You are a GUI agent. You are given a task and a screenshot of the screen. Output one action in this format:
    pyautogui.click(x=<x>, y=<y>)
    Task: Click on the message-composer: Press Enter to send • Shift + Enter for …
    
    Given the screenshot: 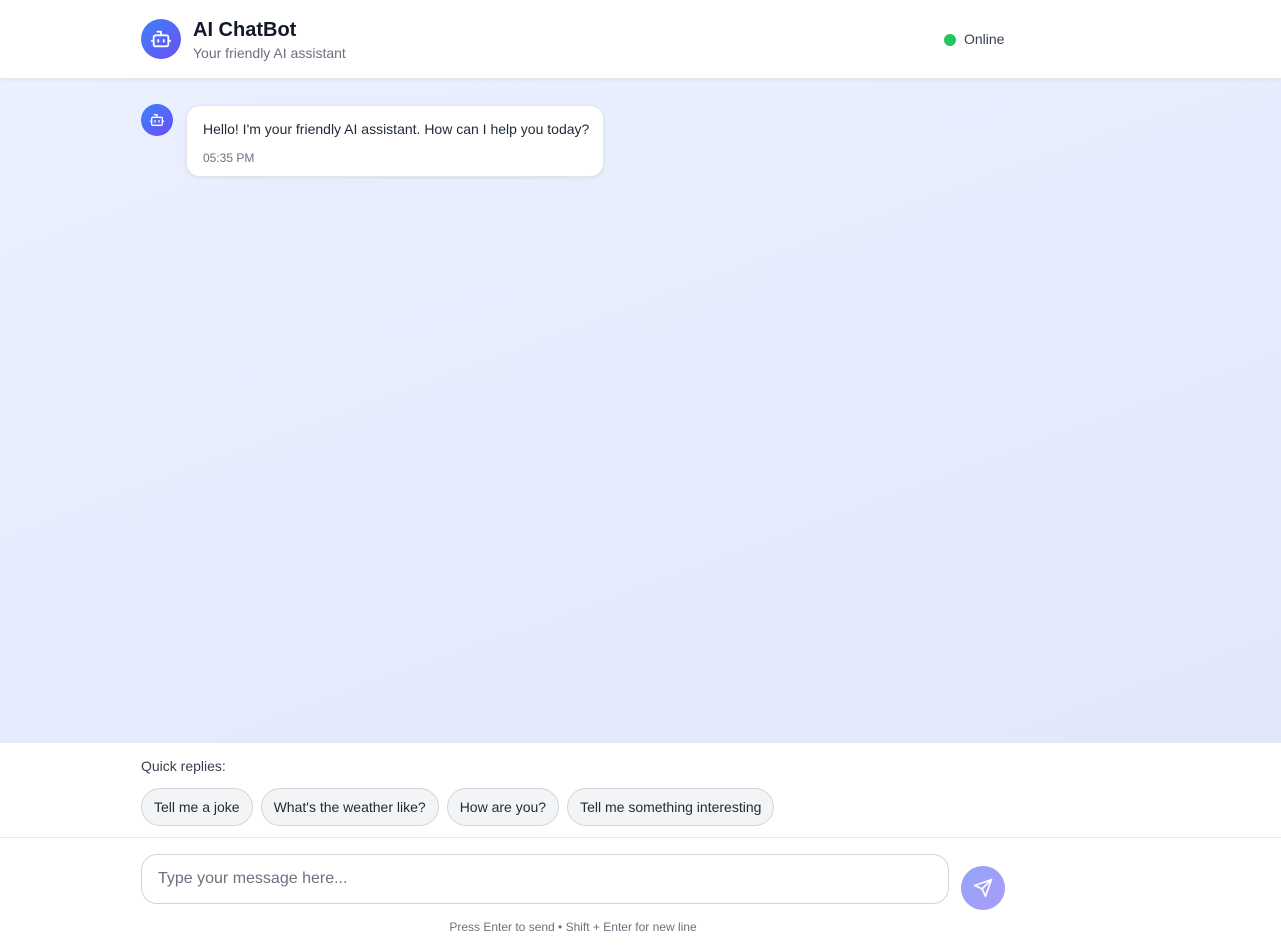 What is the action you would take?
    pyautogui.click(x=640, y=891)
    